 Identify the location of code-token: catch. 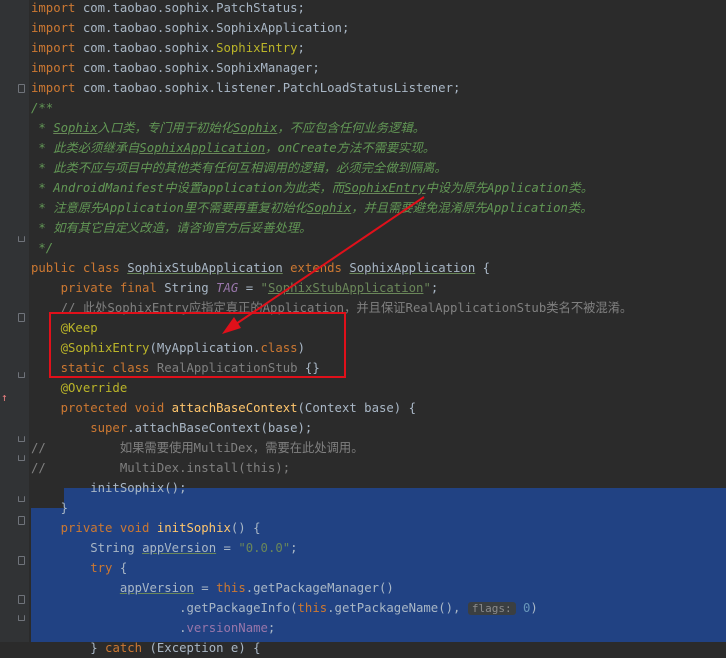
(124, 648).